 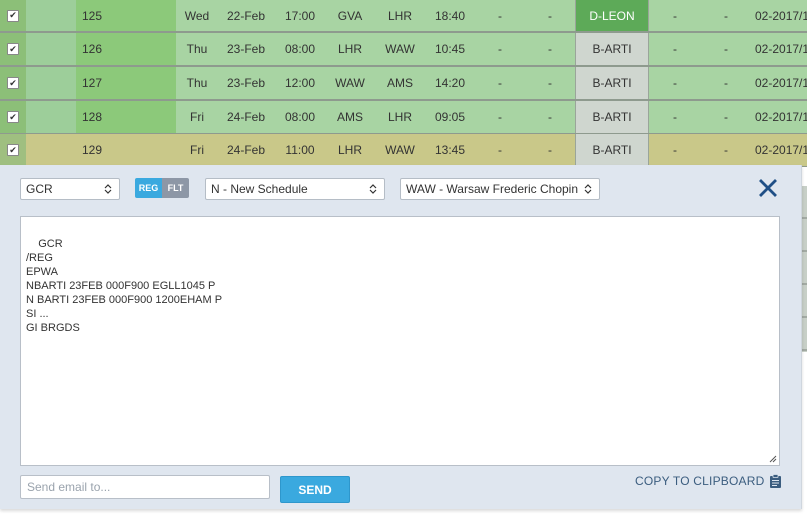 I want to click on departure-airport-cell: AMS, so click(x=349, y=117).